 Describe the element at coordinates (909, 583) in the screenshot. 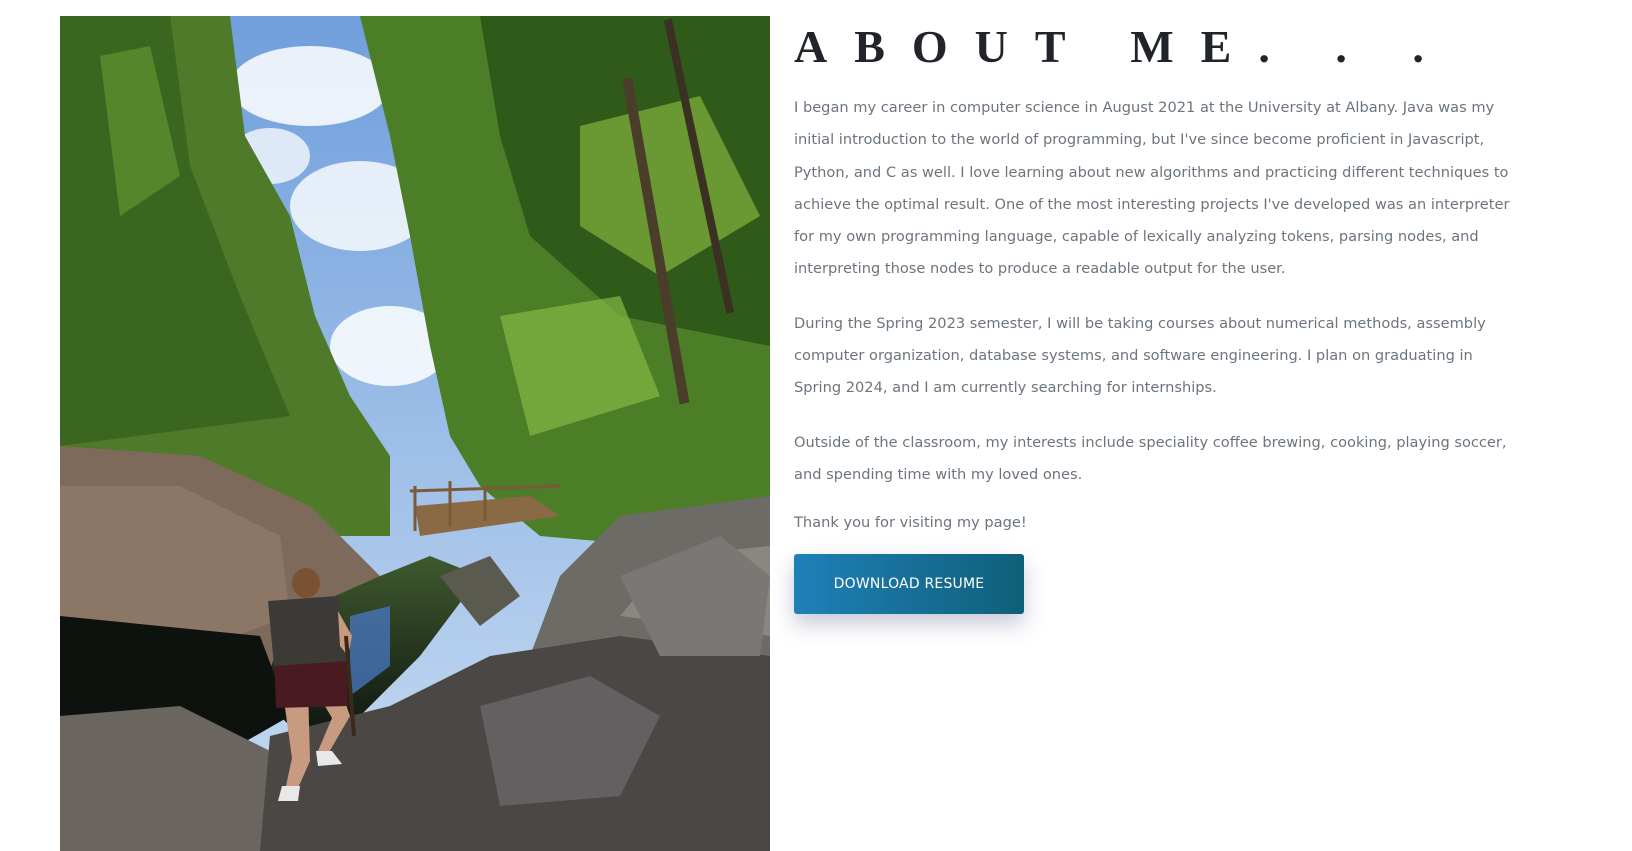

I see `download-resume-button: DOWNLOAD RESUME` at that location.